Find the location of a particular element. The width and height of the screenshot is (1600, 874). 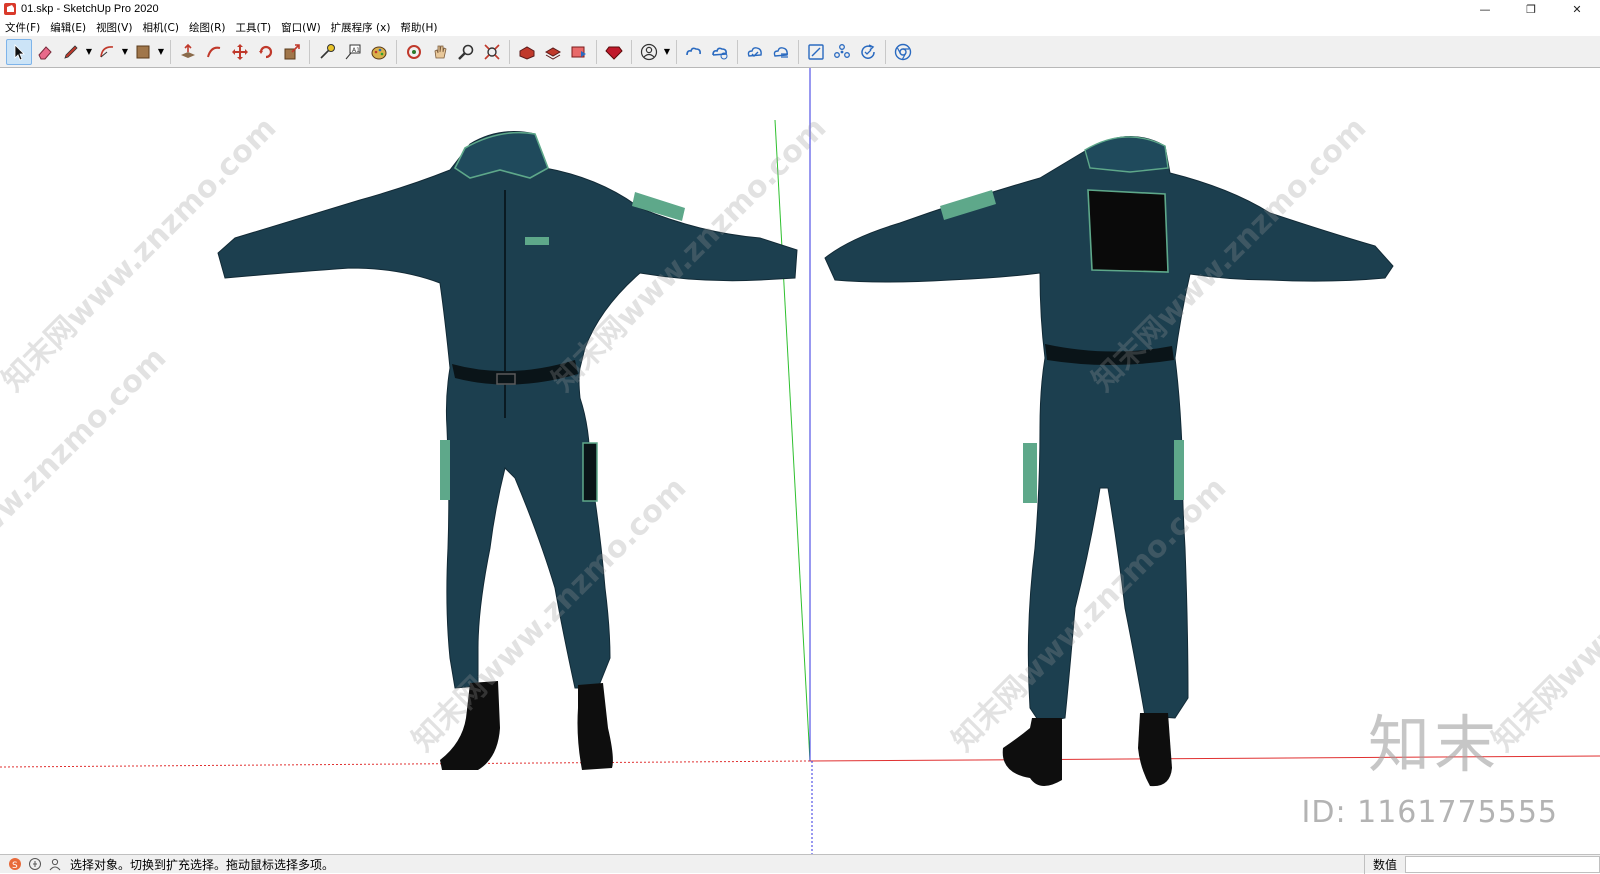

ruby-icon is located at coordinates (614, 53).